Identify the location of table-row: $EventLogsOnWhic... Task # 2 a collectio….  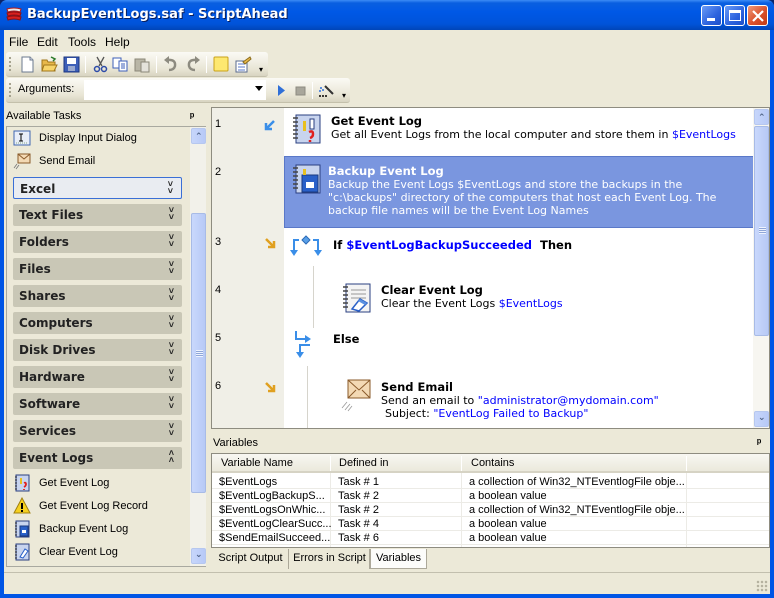
(490, 510).